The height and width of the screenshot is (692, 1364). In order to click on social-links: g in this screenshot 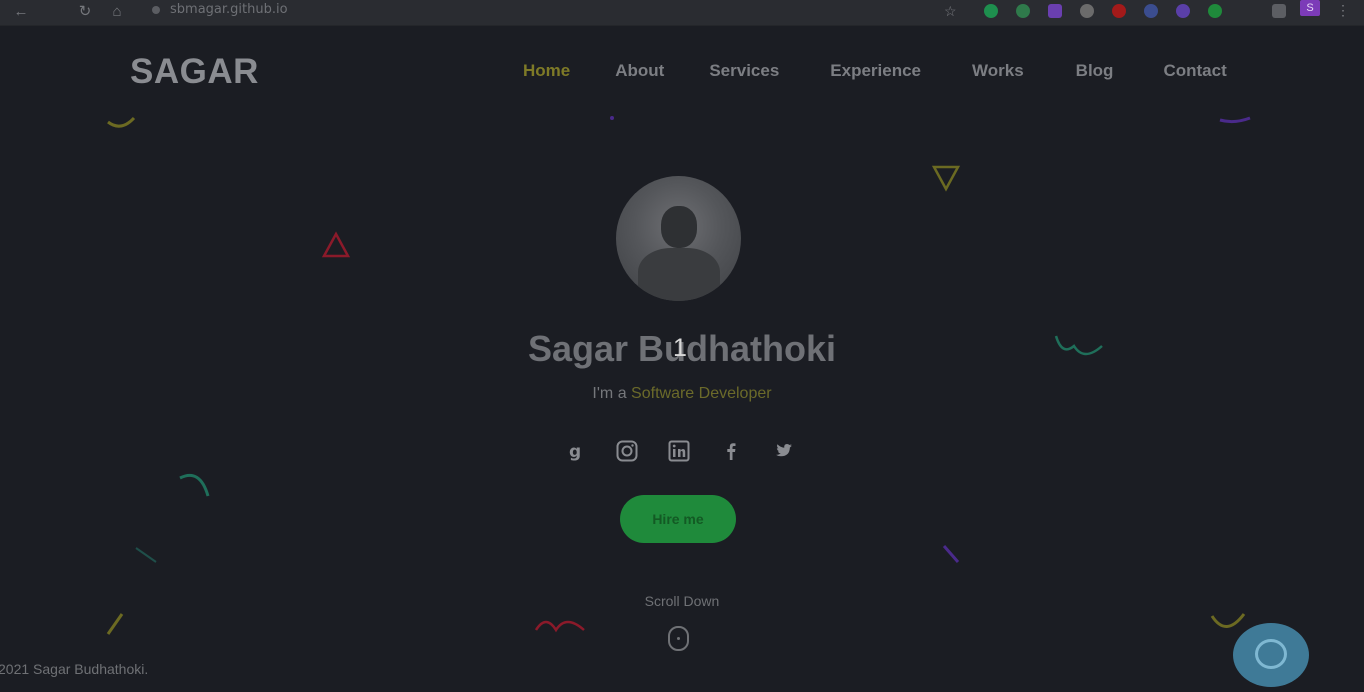, I will do `click(694, 451)`.